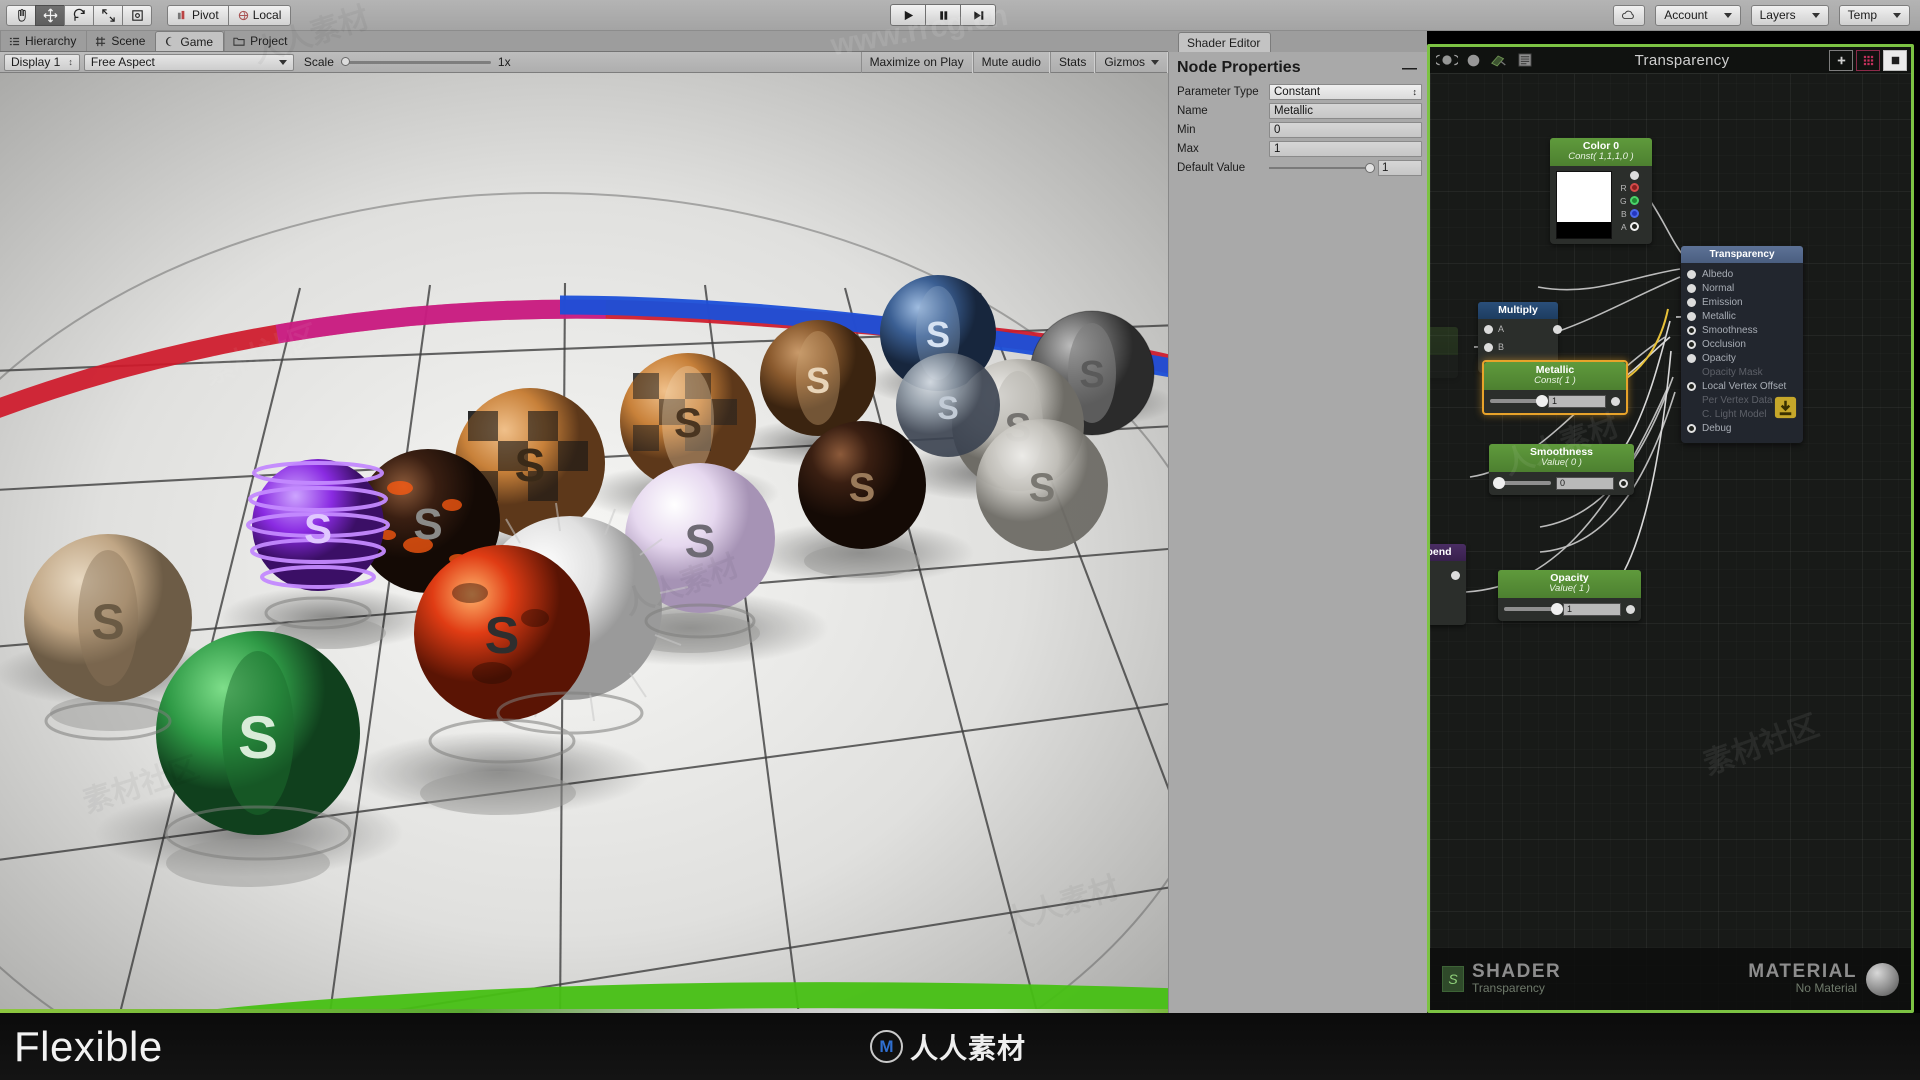  I want to click on opacity-output-port, so click(1630, 609).